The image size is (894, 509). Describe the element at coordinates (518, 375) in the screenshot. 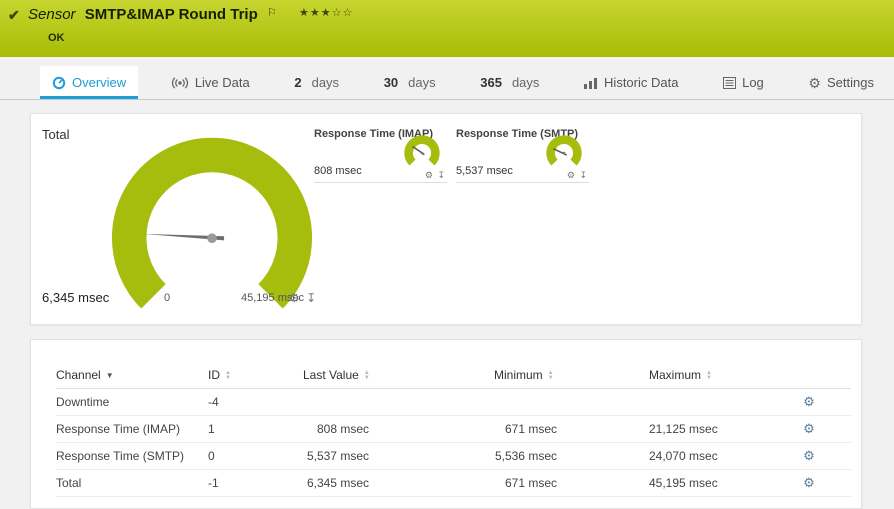

I see `column-header-label: Minimum` at that location.